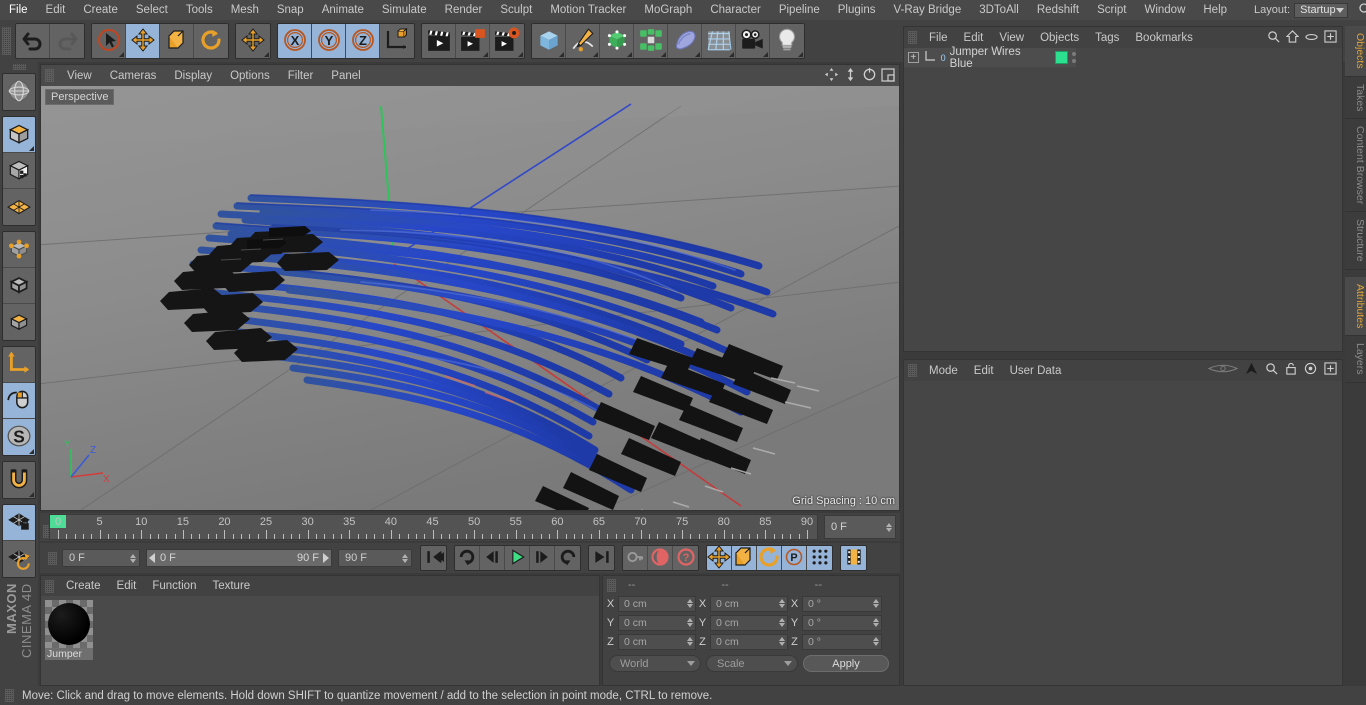 The width and height of the screenshot is (1366, 705). I want to click on coordinates-grip, so click(611, 585).